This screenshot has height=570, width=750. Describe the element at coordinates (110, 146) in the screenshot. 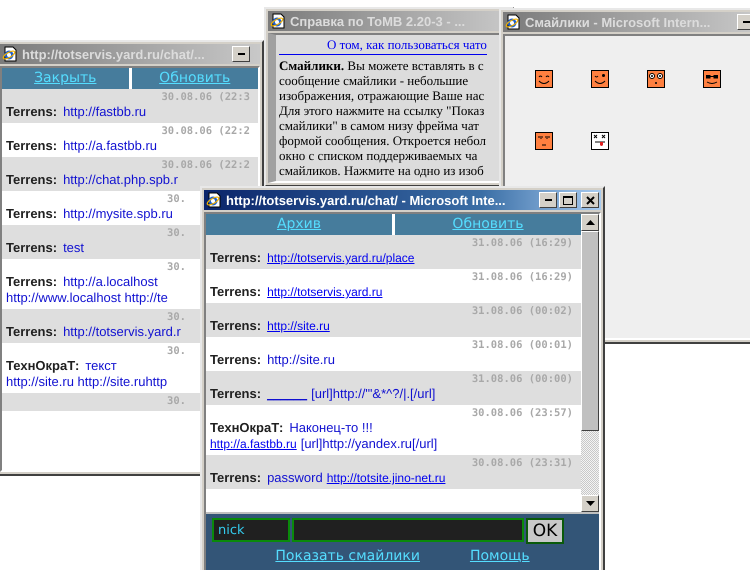

I see `message-text: http://a.fastbb.ru` at that location.